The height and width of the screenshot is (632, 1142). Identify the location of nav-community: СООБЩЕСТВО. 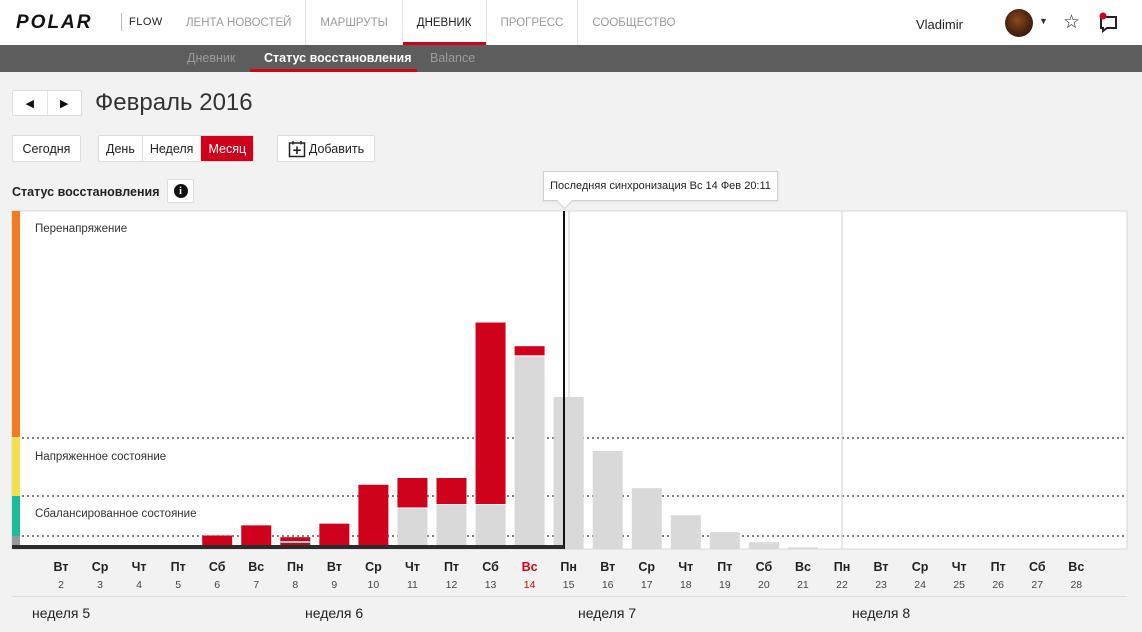
(633, 22).